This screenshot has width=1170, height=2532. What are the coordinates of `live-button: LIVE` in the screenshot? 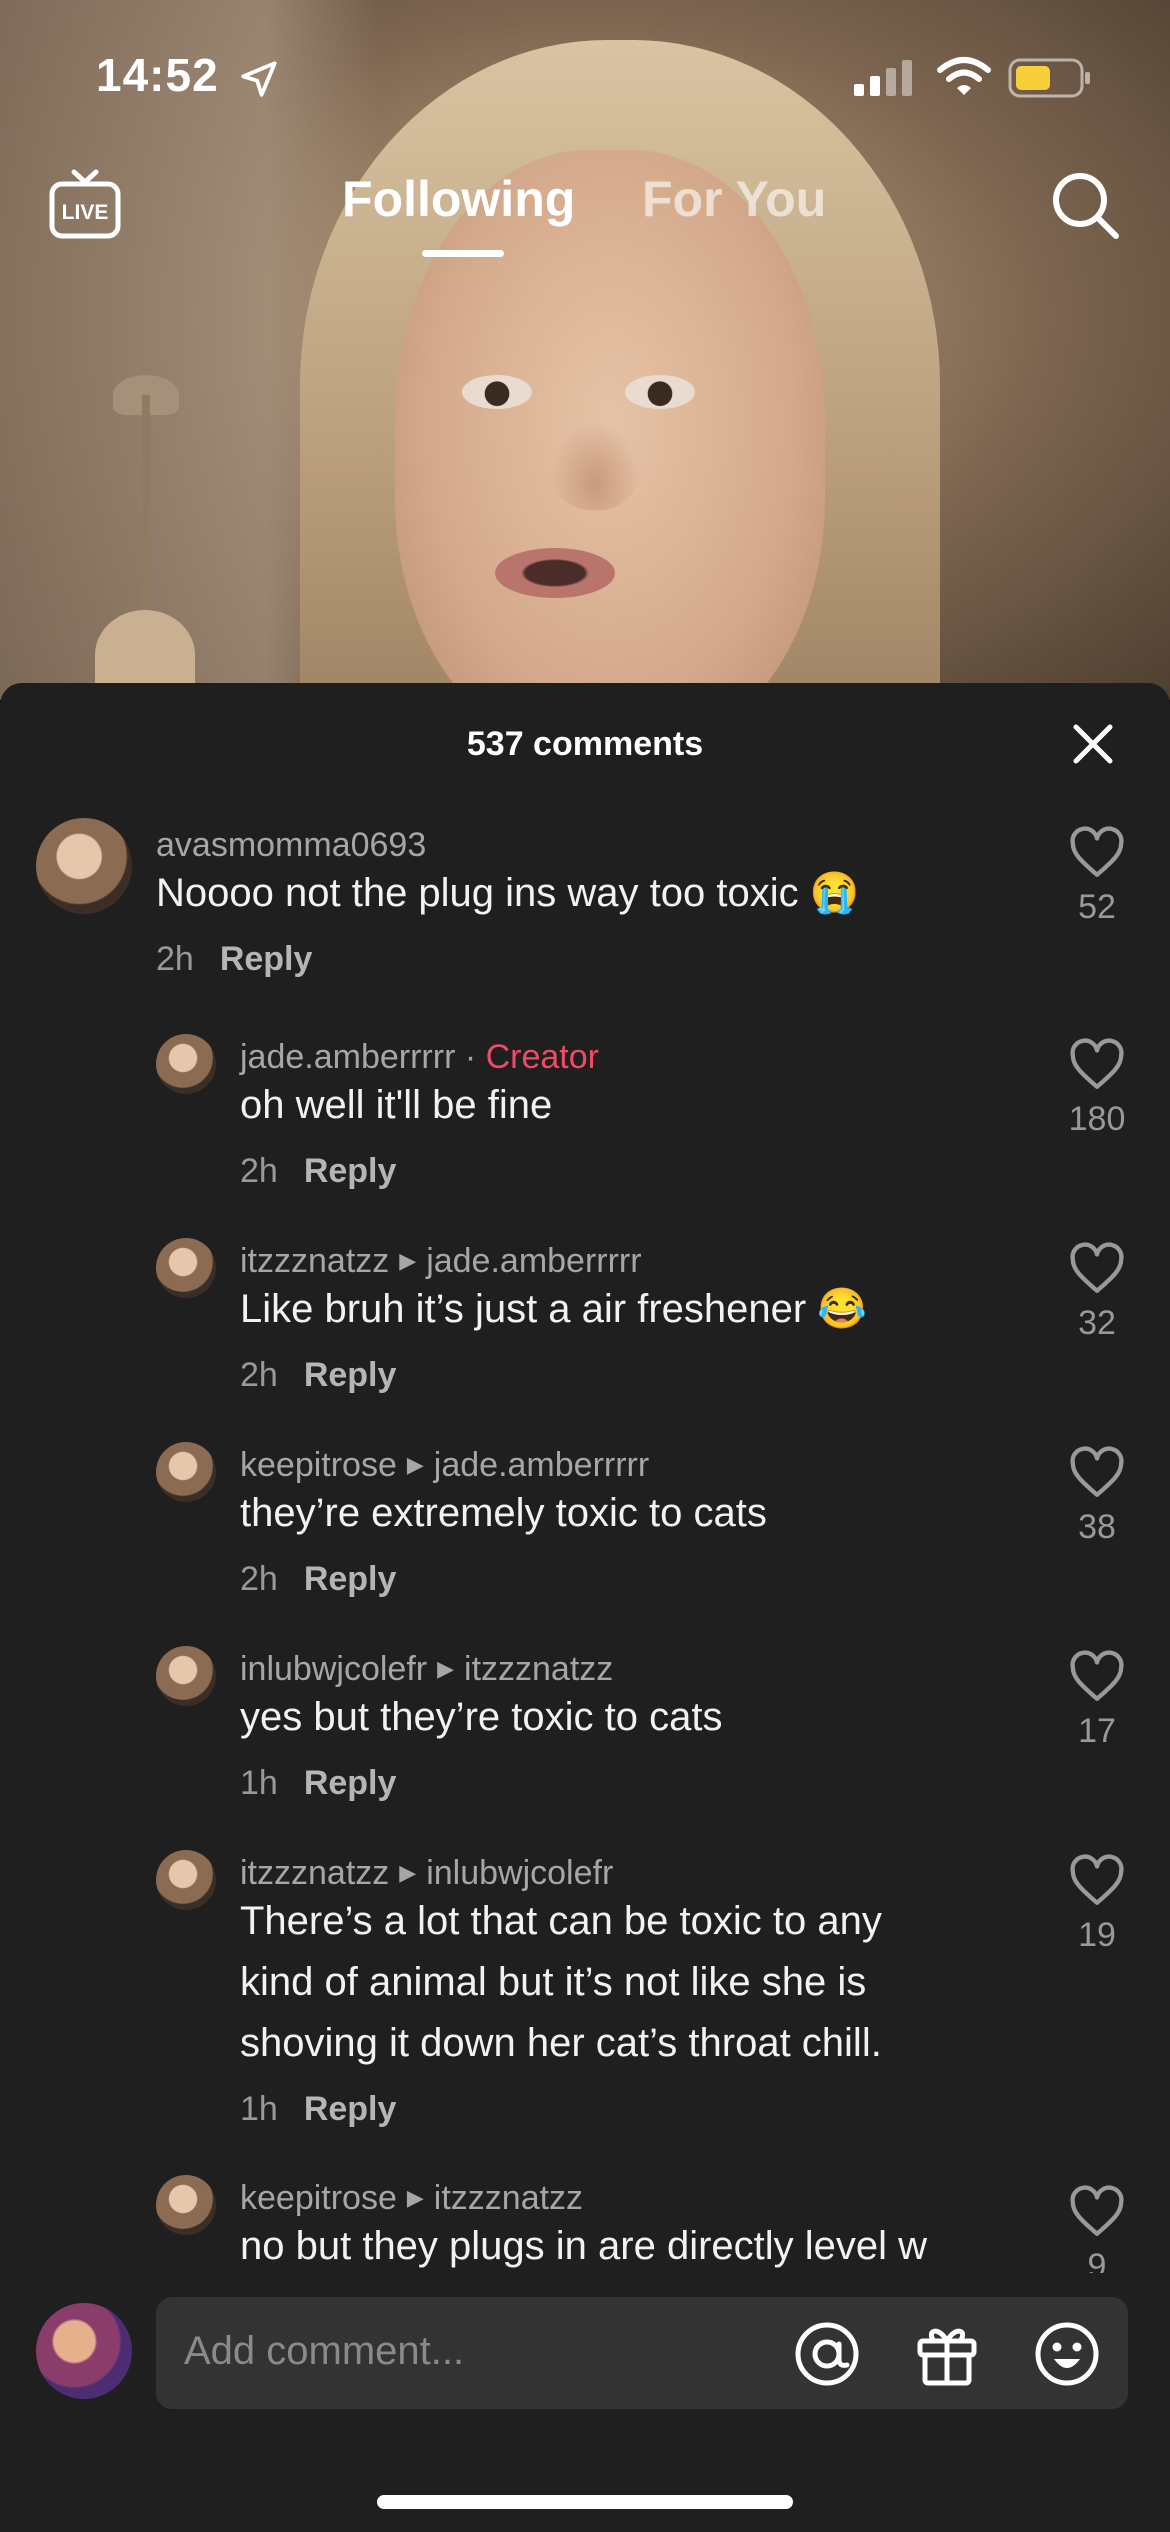 It's located at (85, 207).